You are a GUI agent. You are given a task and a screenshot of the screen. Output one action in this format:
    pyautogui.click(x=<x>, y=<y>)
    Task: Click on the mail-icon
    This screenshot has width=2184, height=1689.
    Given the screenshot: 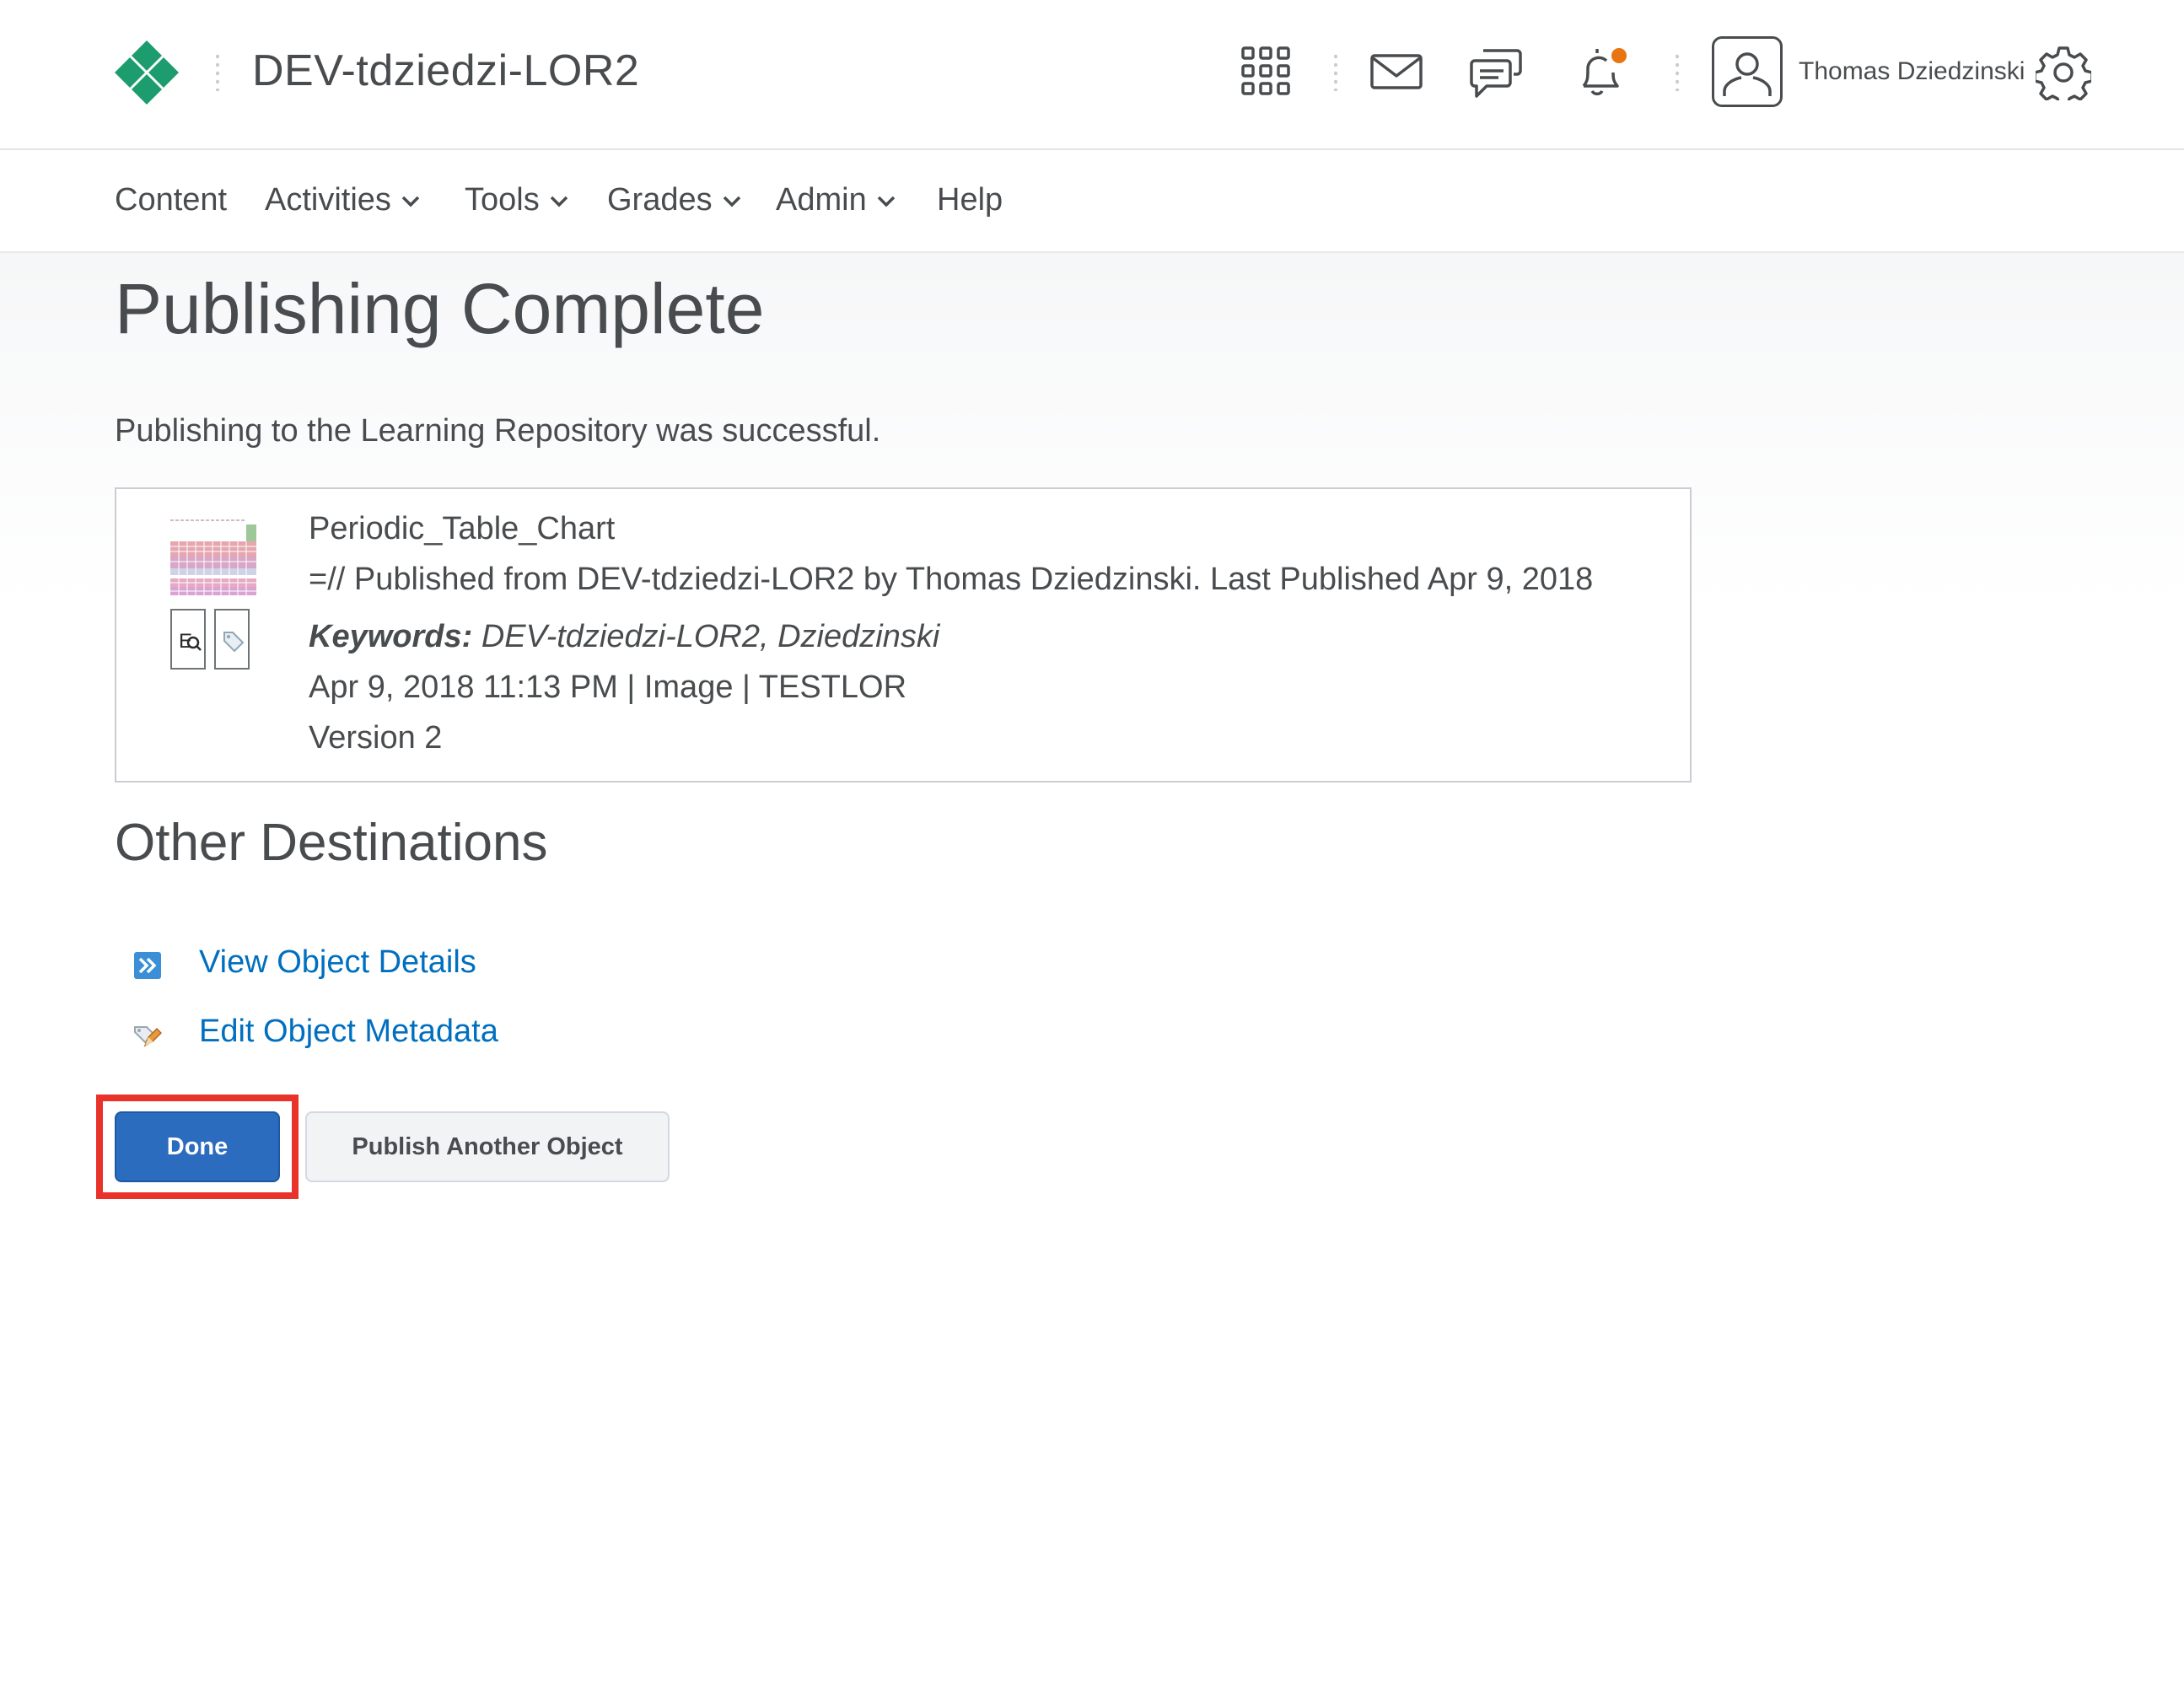 What is the action you would take?
    pyautogui.click(x=1397, y=71)
    